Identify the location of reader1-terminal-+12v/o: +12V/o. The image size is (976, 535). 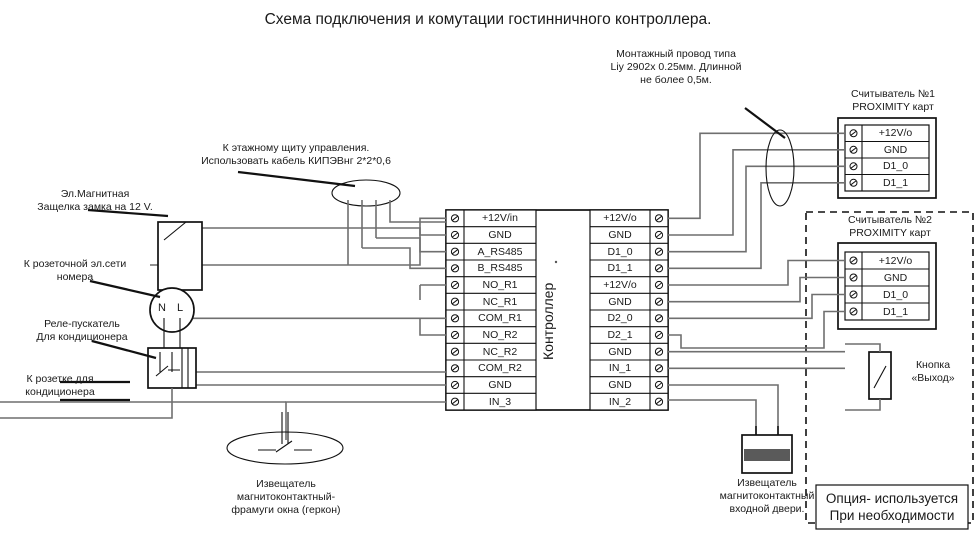
(895, 133).